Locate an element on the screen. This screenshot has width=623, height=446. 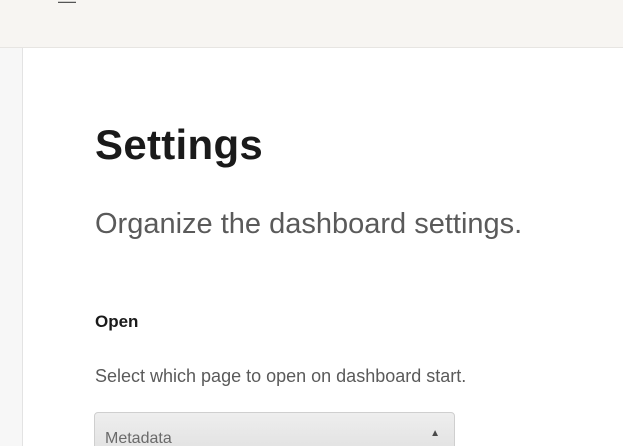
open-page-select: Metadata ▲ is located at coordinates (274, 429).